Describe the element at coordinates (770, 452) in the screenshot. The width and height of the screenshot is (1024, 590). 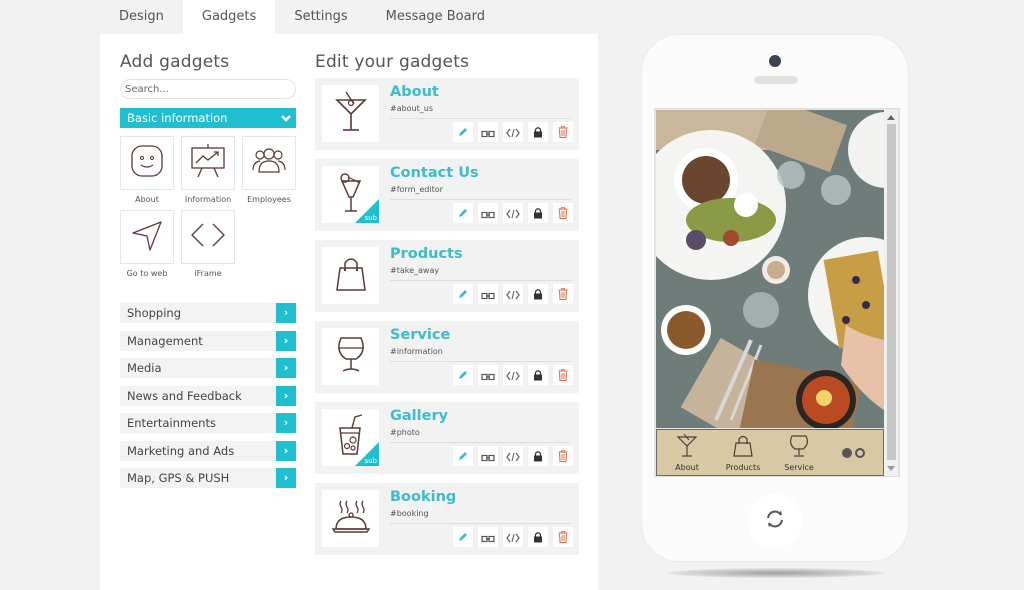
I see `app-bottom-nav: About Products Service` at that location.